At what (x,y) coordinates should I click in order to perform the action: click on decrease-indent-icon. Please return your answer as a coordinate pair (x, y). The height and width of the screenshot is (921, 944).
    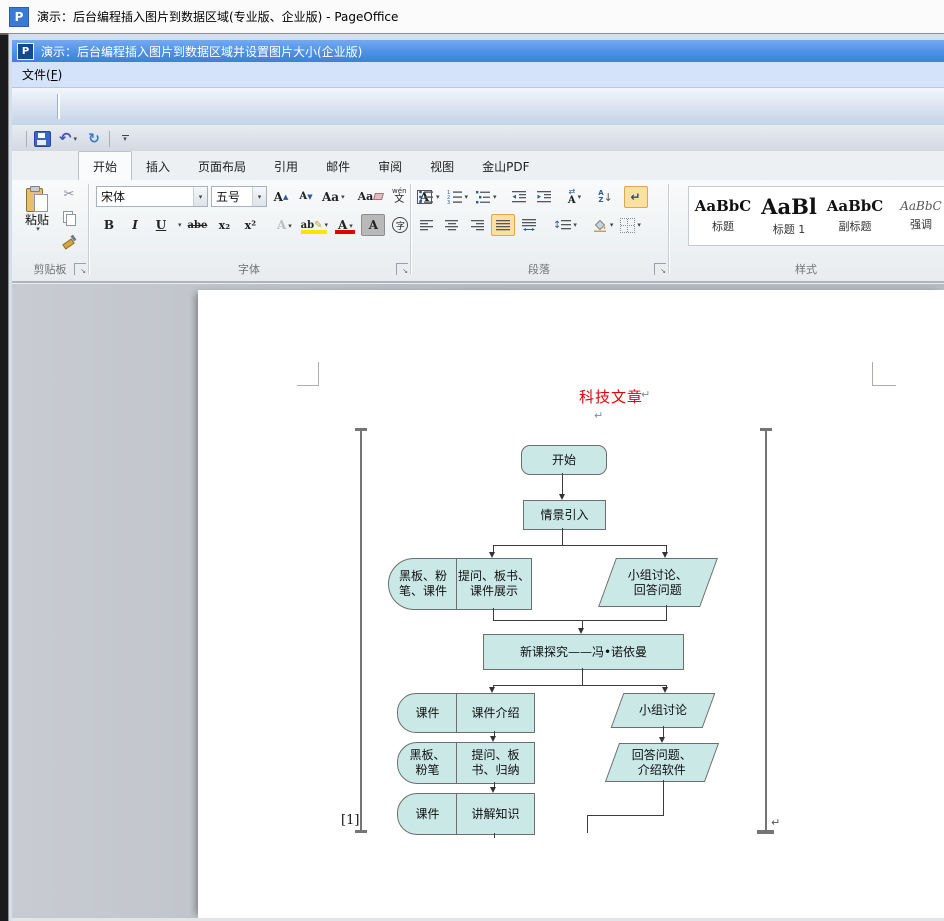
    Looking at the image, I should click on (518, 197).